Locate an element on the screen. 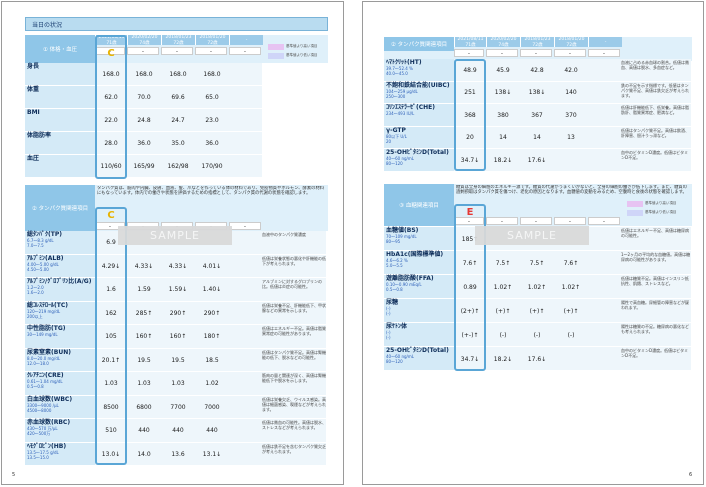 Image resolution: width=706 pixels, height=487 pixels. row-name: 尿素窒素(BUN) is located at coordinates (49, 352).